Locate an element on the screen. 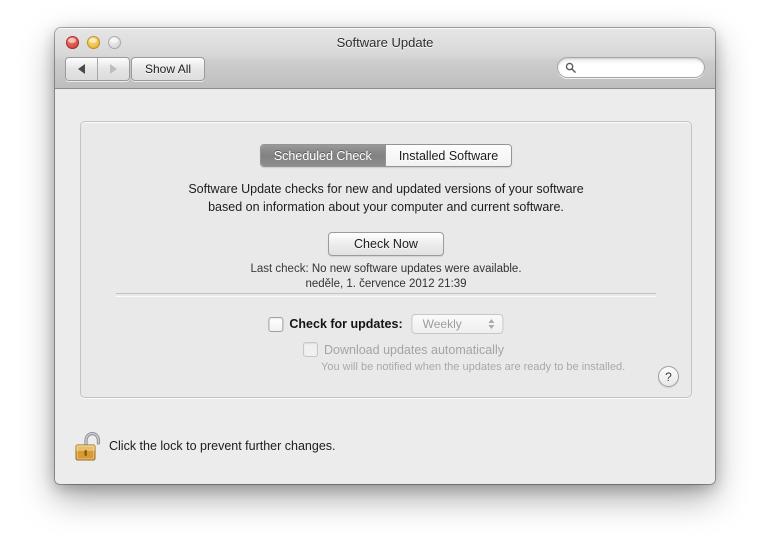 The image size is (770, 557). section-divider is located at coordinates (386, 295).